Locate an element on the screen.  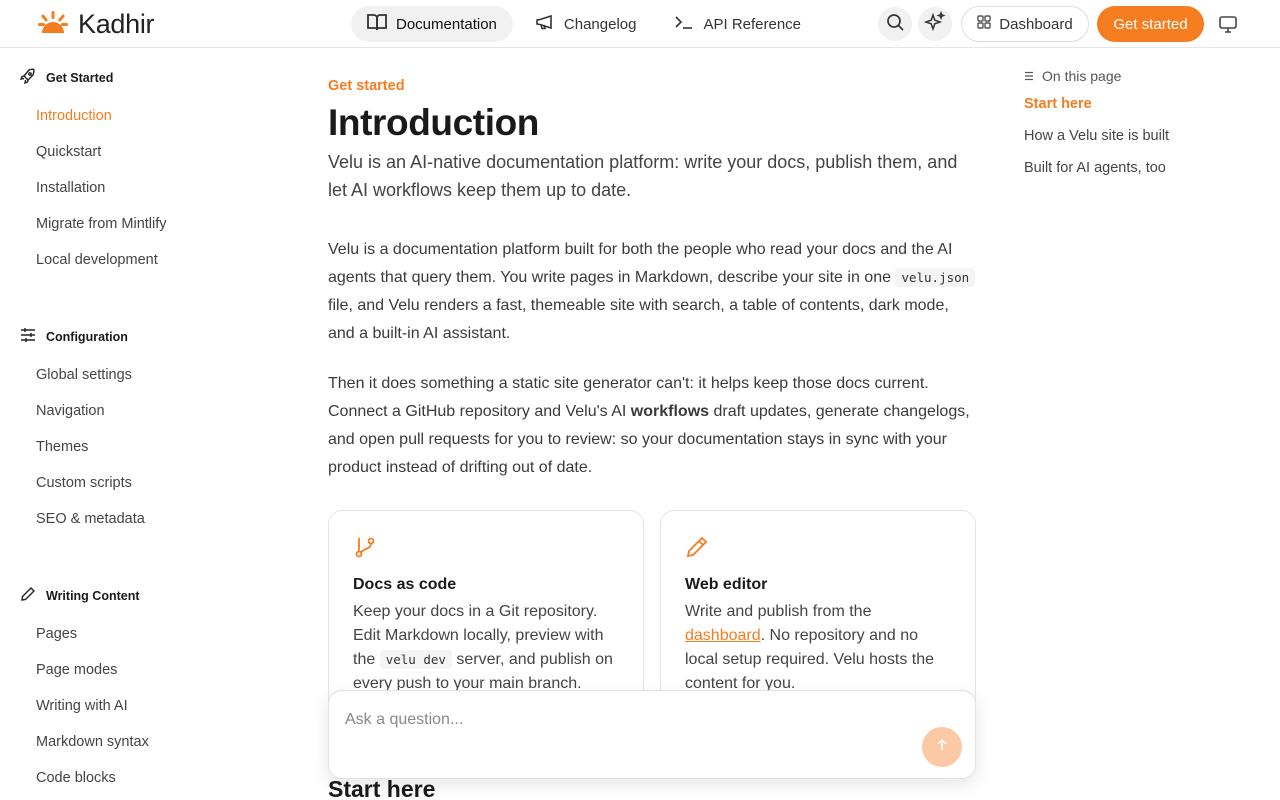
sidebar-item-markdown-syntax: Markdown syntax is located at coordinates (92, 742).